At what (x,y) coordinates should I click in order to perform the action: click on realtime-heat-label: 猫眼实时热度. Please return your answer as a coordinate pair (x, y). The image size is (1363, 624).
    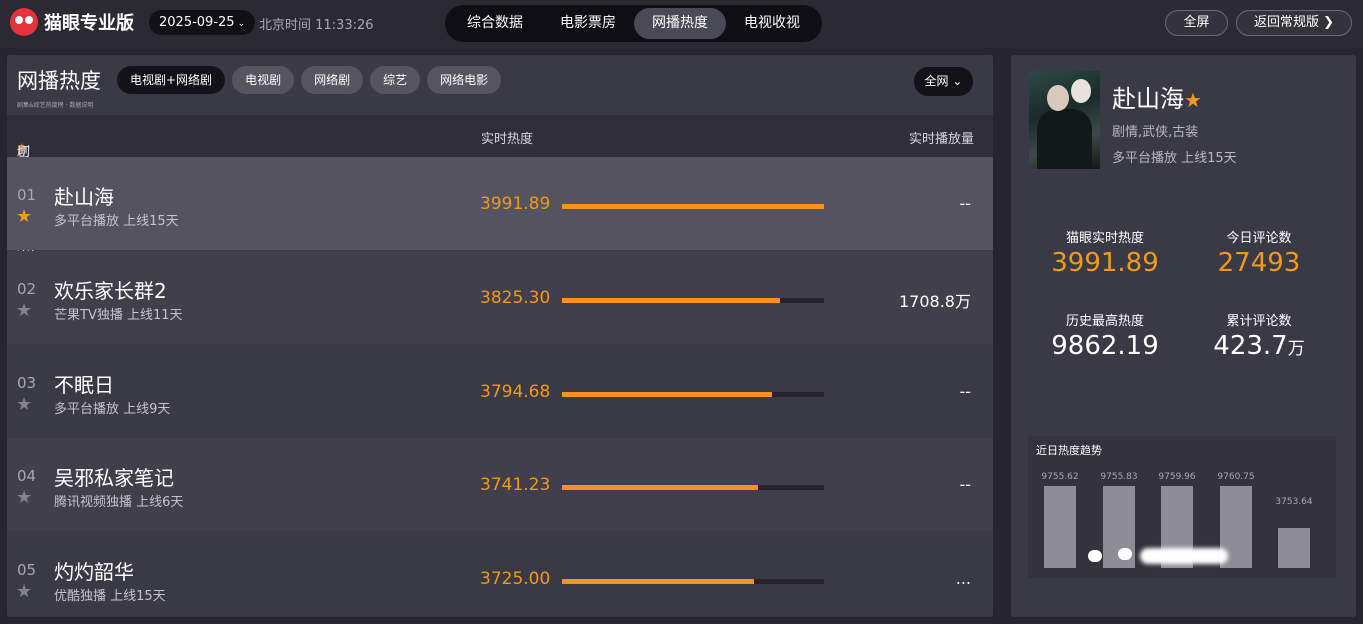
    Looking at the image, I should click on (1104, 238).